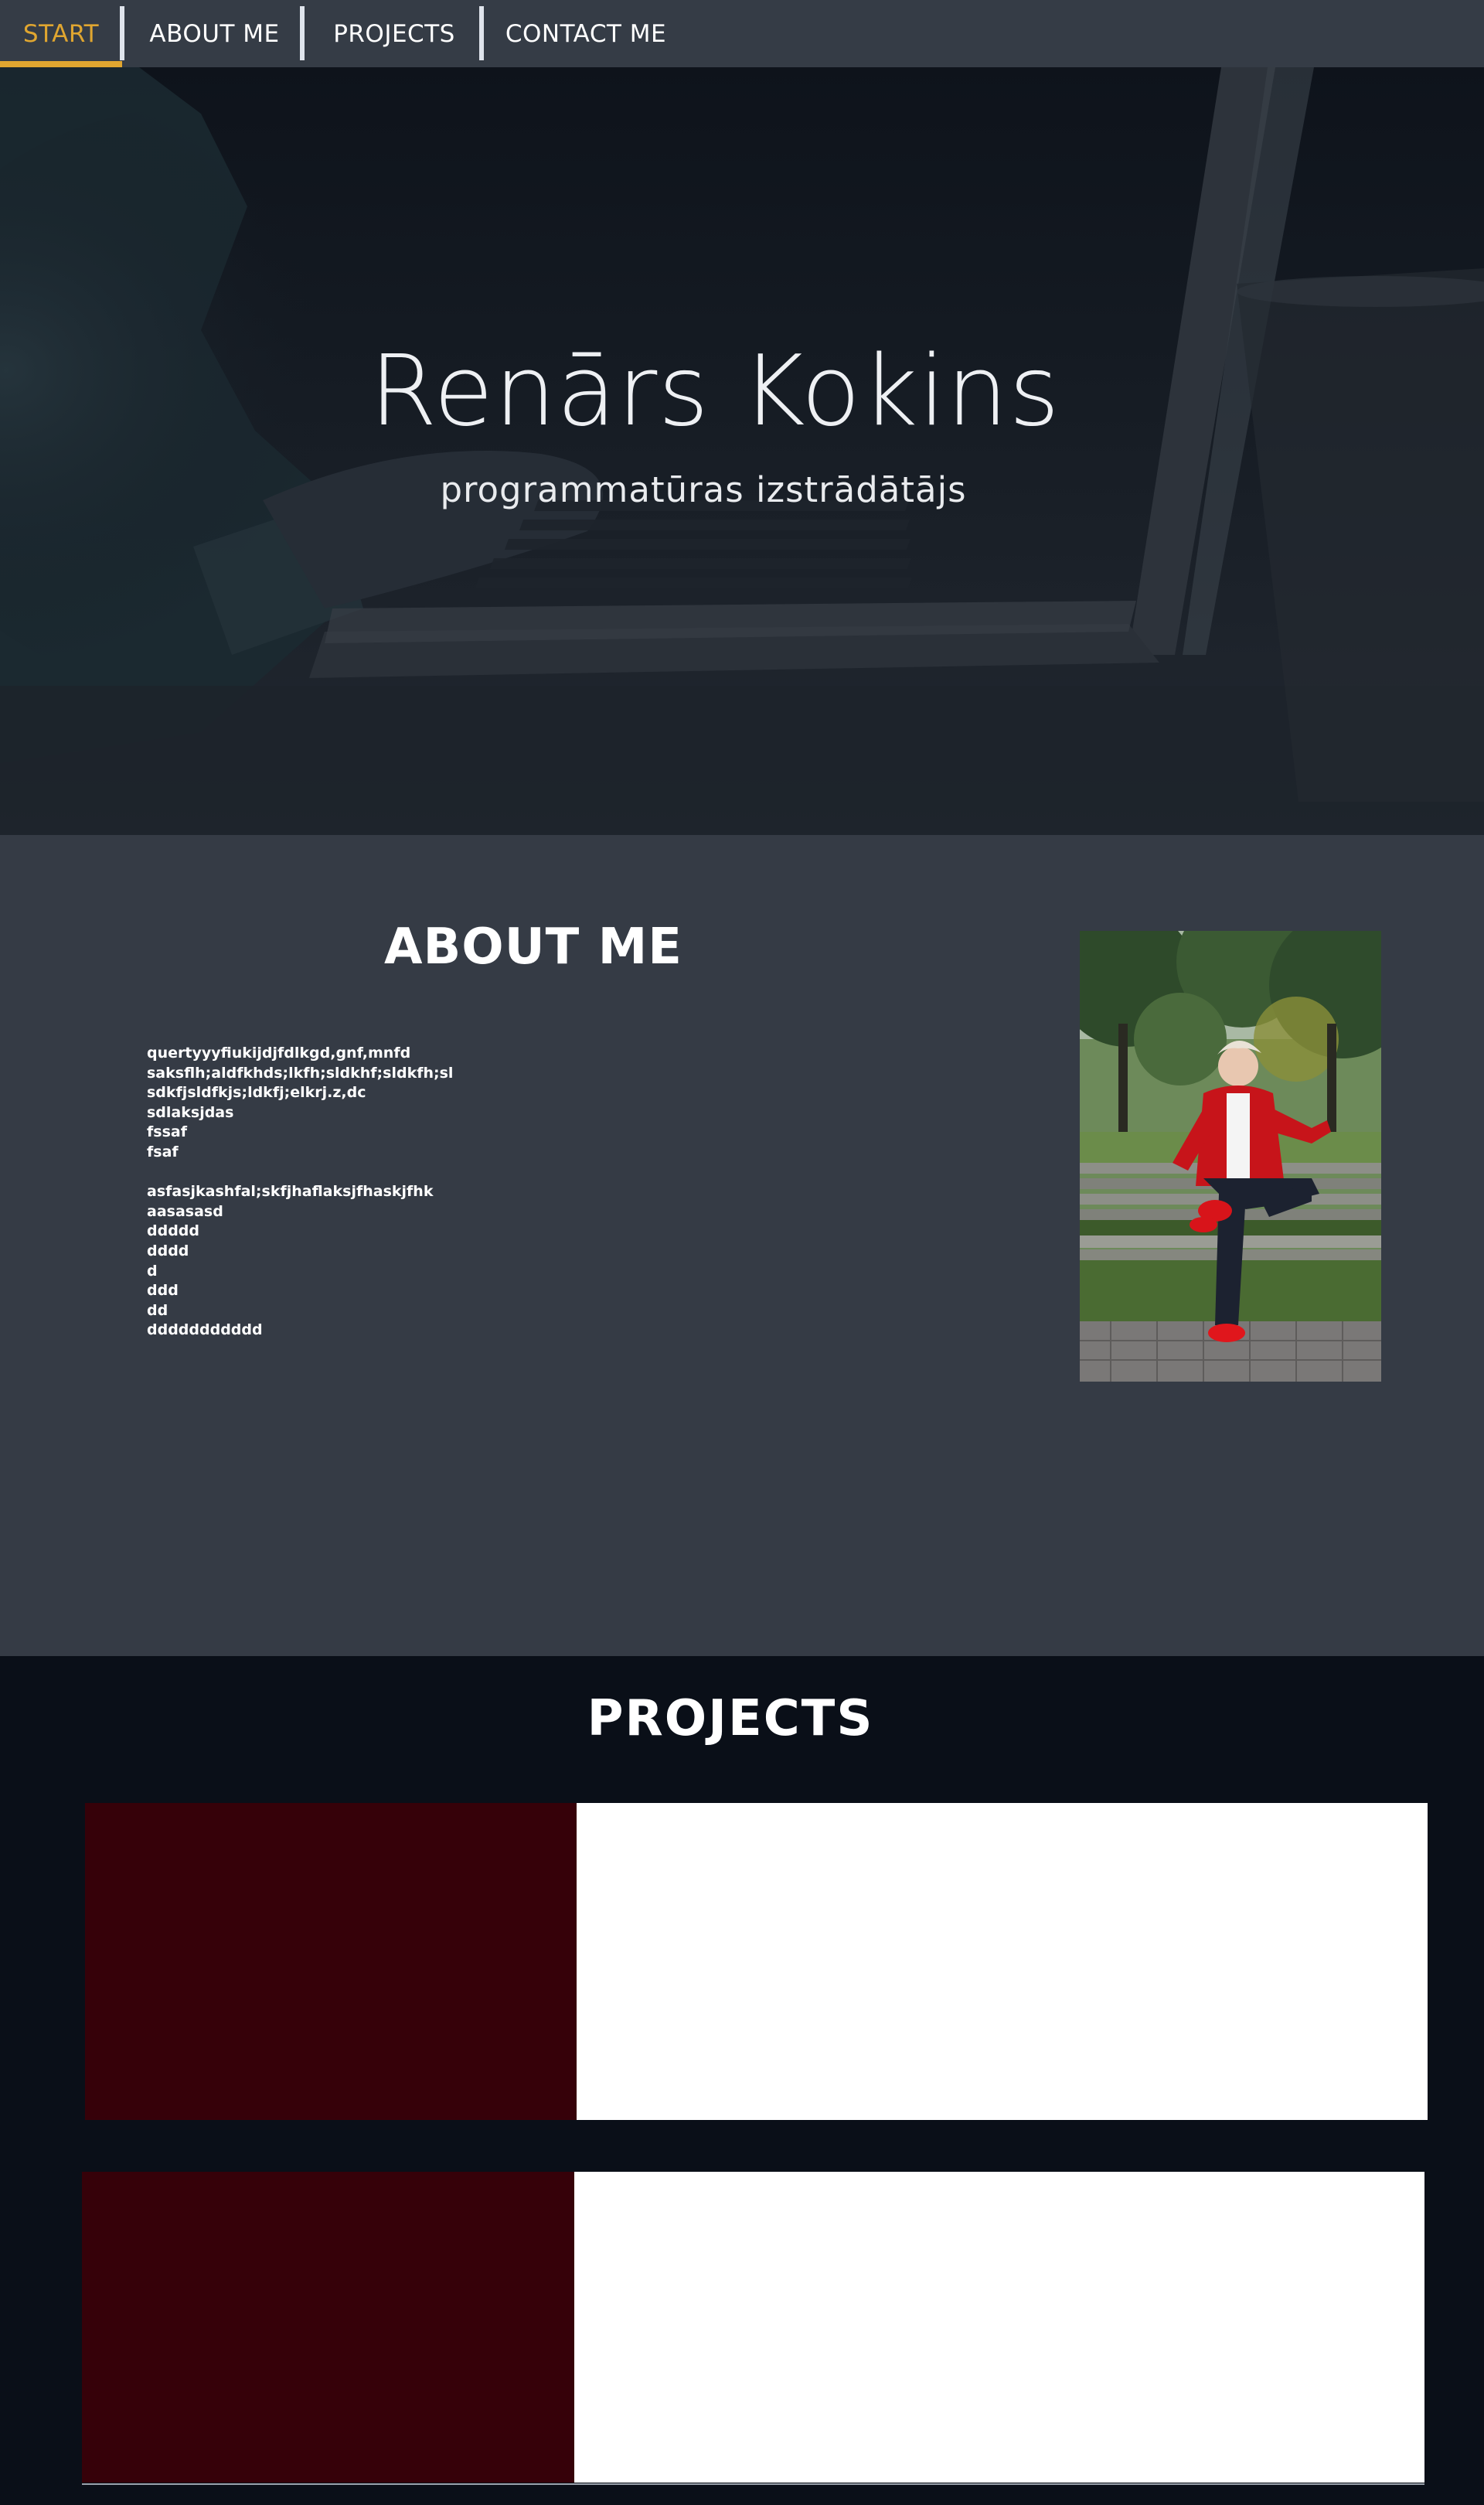 This screenshot has width=1484, height=2505. What do you see at coordinates (1230, 1156) in the screenshot?
I see `profile-photo` at bounding box center [1230, 1156].